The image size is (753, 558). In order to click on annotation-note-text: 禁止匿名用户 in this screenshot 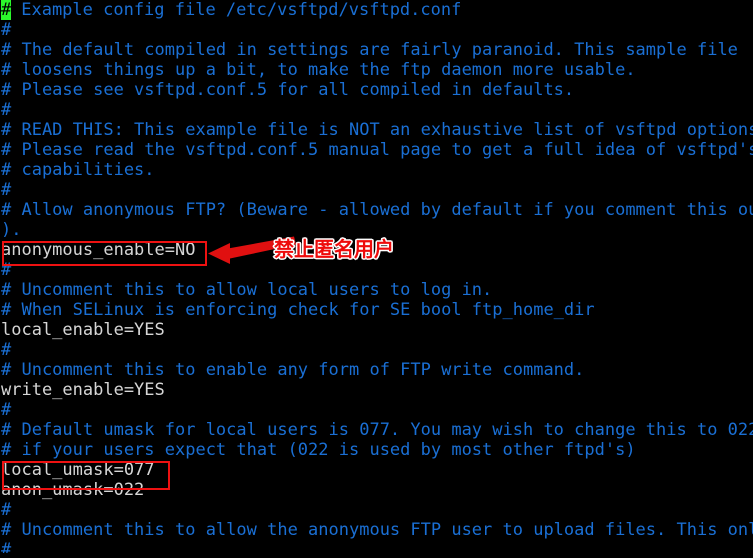, I will do `click(334, 249)`.